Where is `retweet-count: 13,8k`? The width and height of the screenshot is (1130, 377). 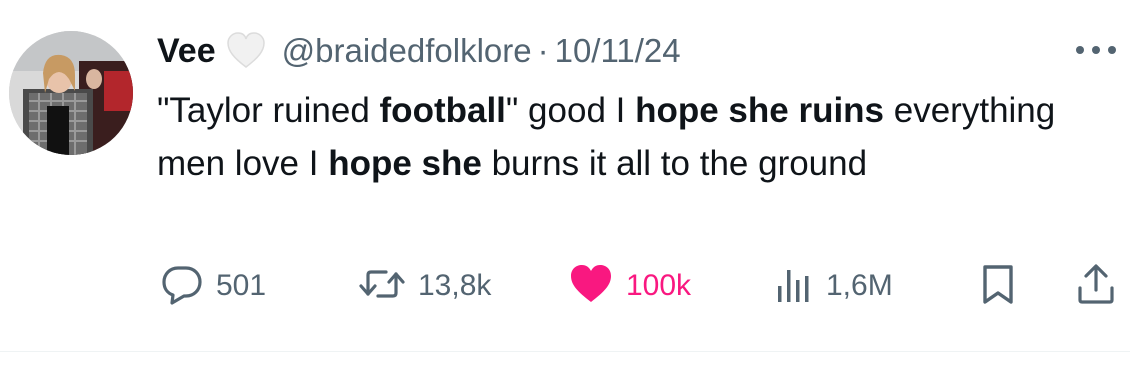
retweet-count: 13,8k is located at coordinates (455, 285).